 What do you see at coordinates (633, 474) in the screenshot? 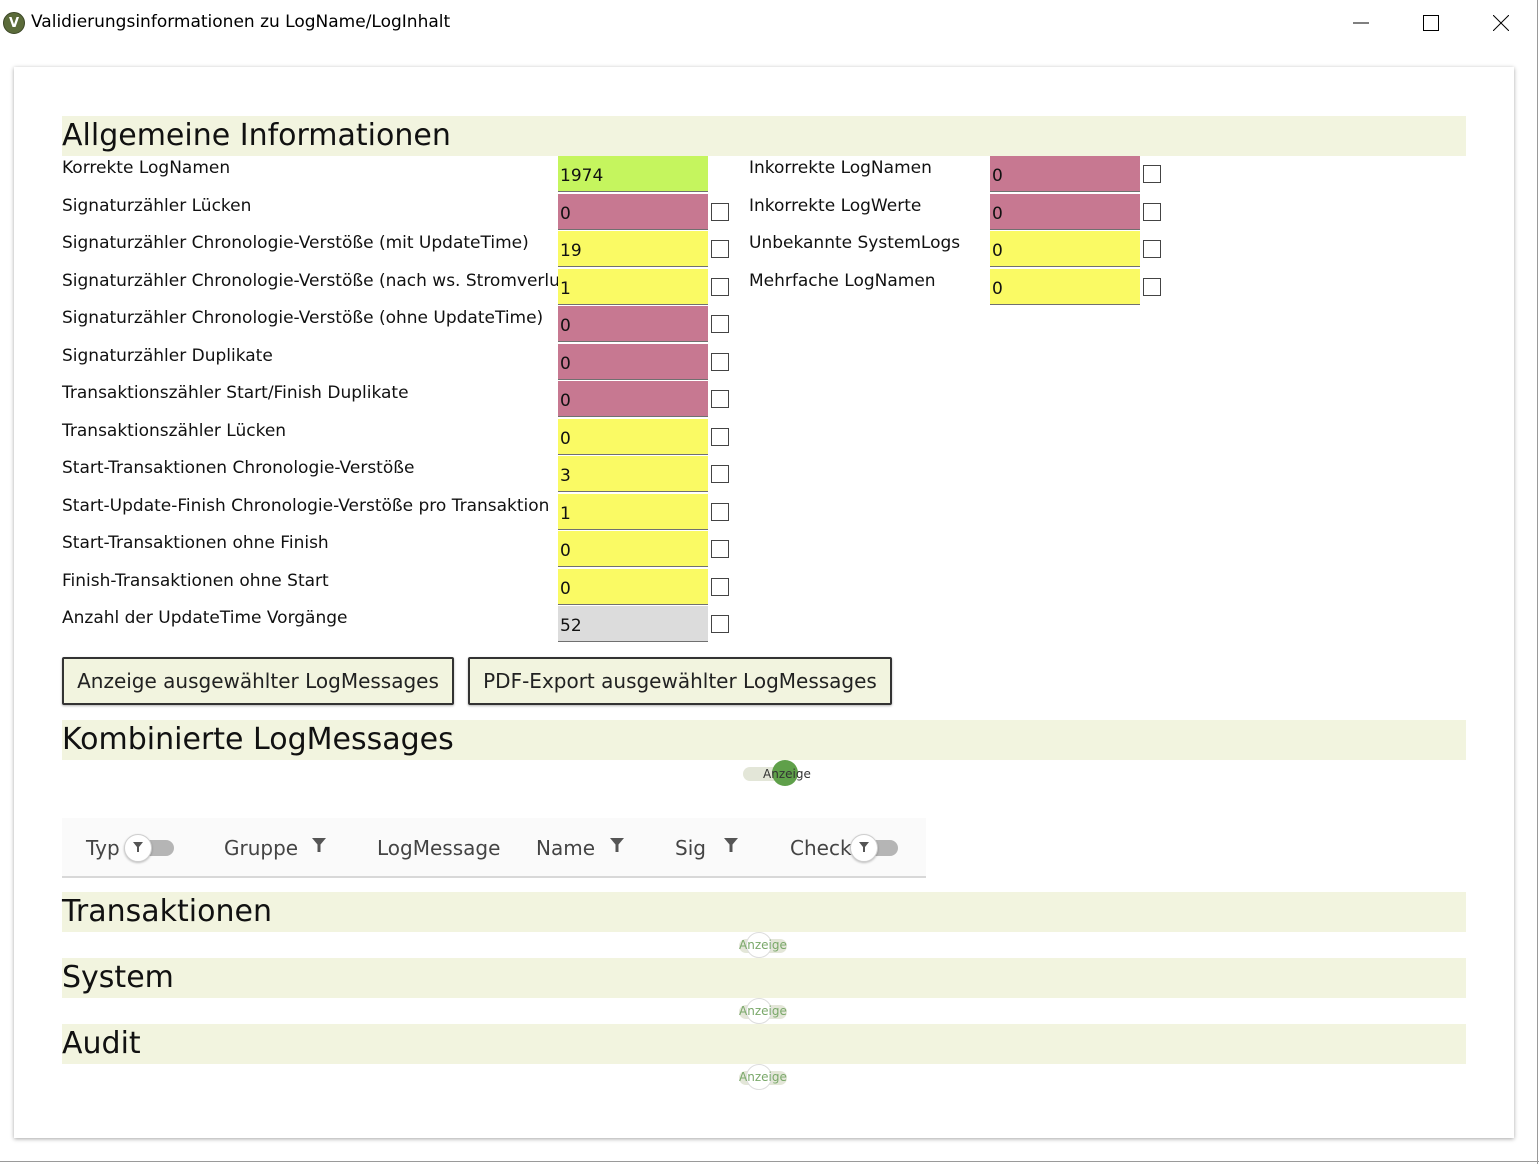
I see `info-value-field: 3` at bounding box center [633, 474].